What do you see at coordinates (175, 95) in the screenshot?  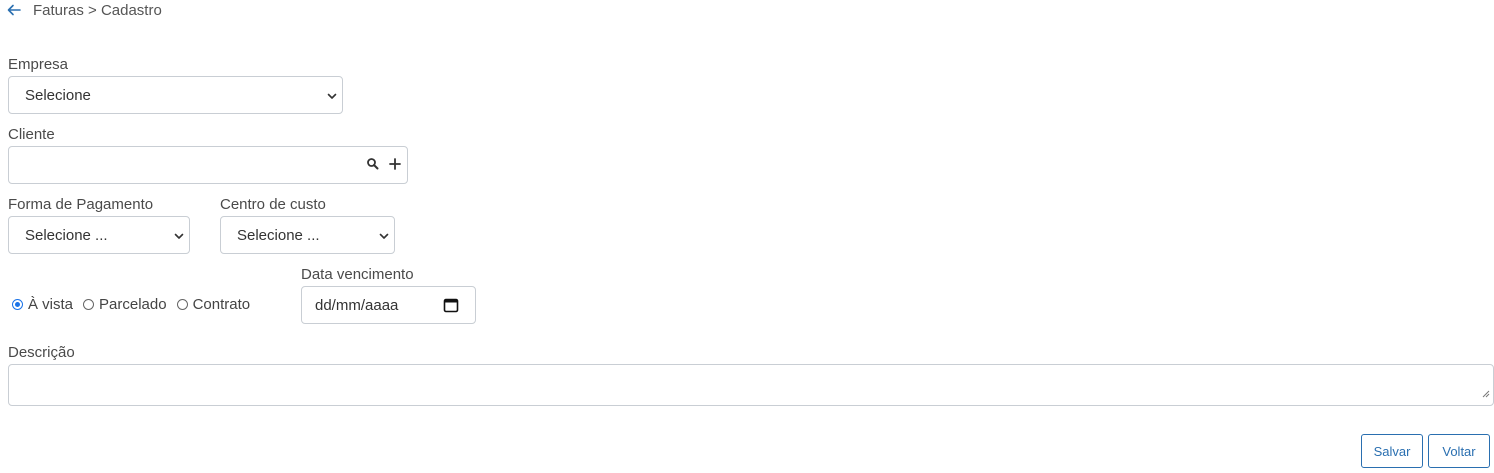 I see `empresa-select: Selecione` at bounding box center [175, 95].